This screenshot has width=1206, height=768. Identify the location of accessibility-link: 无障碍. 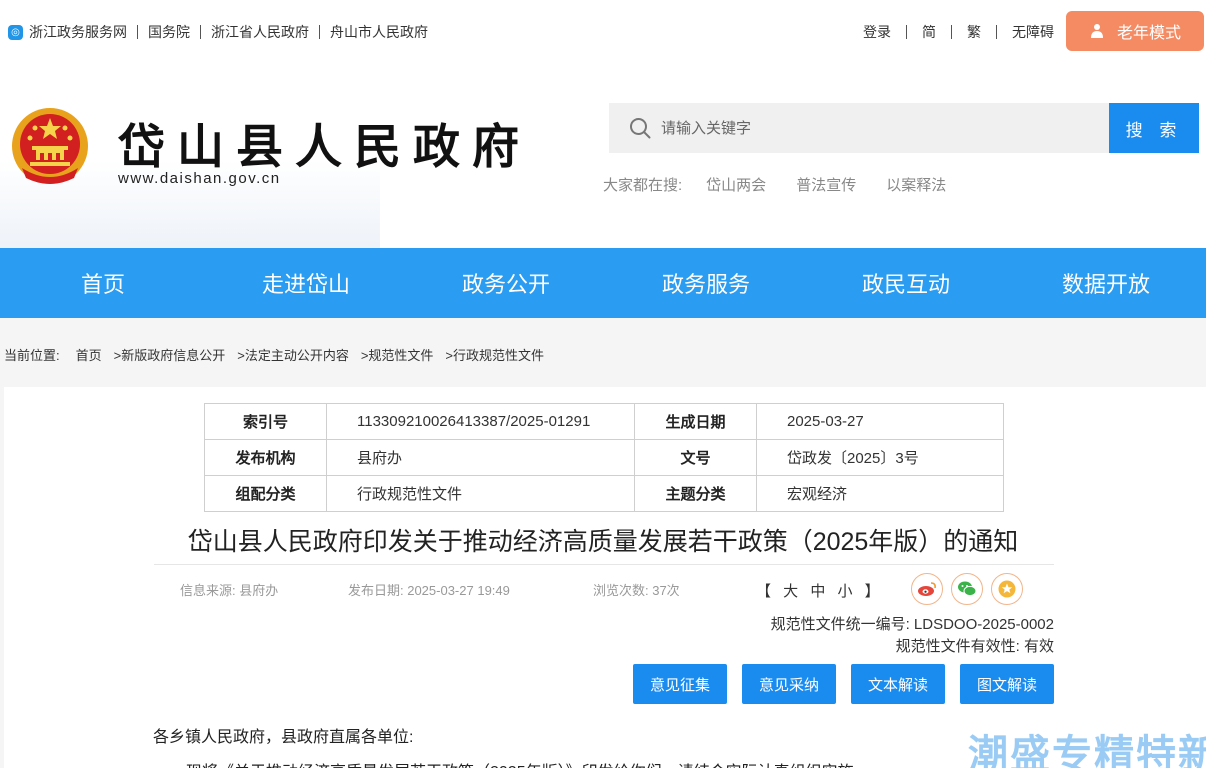
(1033, 32).